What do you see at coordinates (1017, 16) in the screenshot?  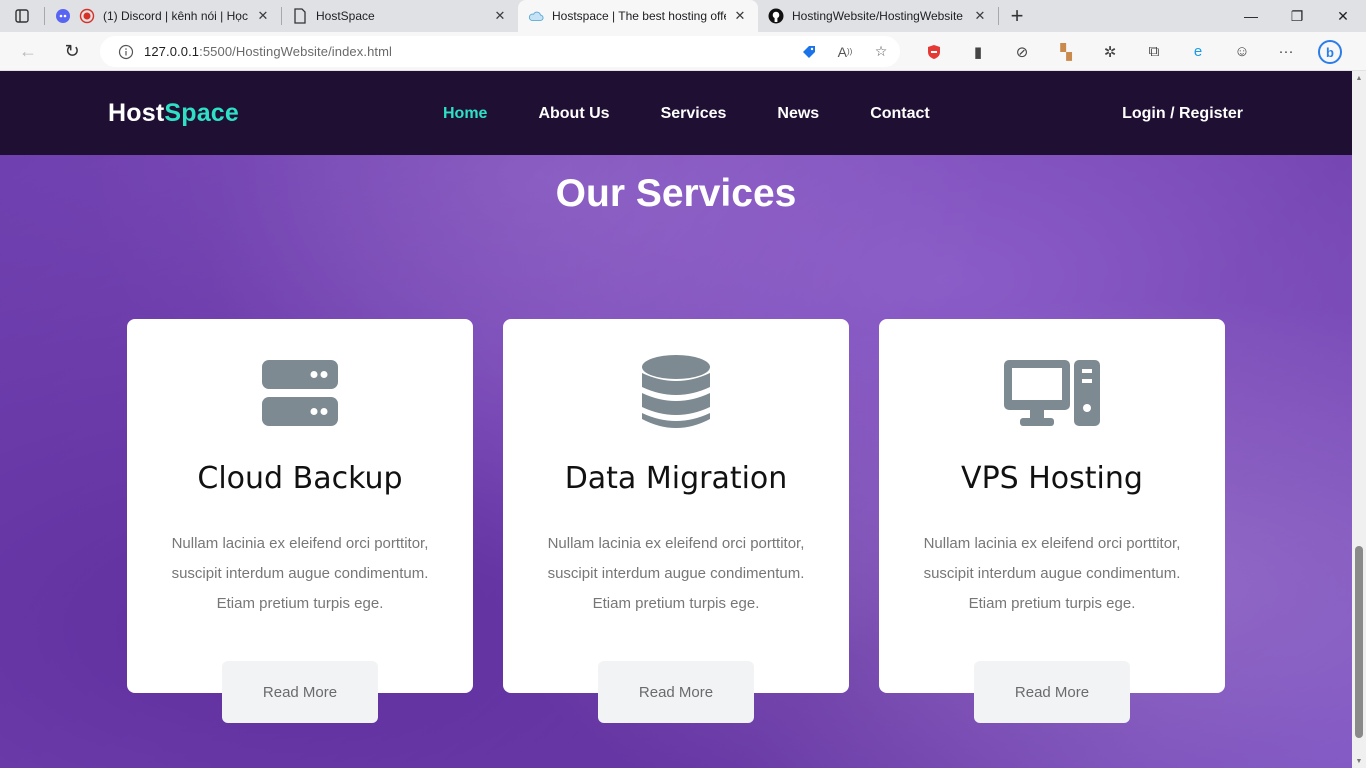 I see `new-tab-button: +` at bounding box center [1017, 16].